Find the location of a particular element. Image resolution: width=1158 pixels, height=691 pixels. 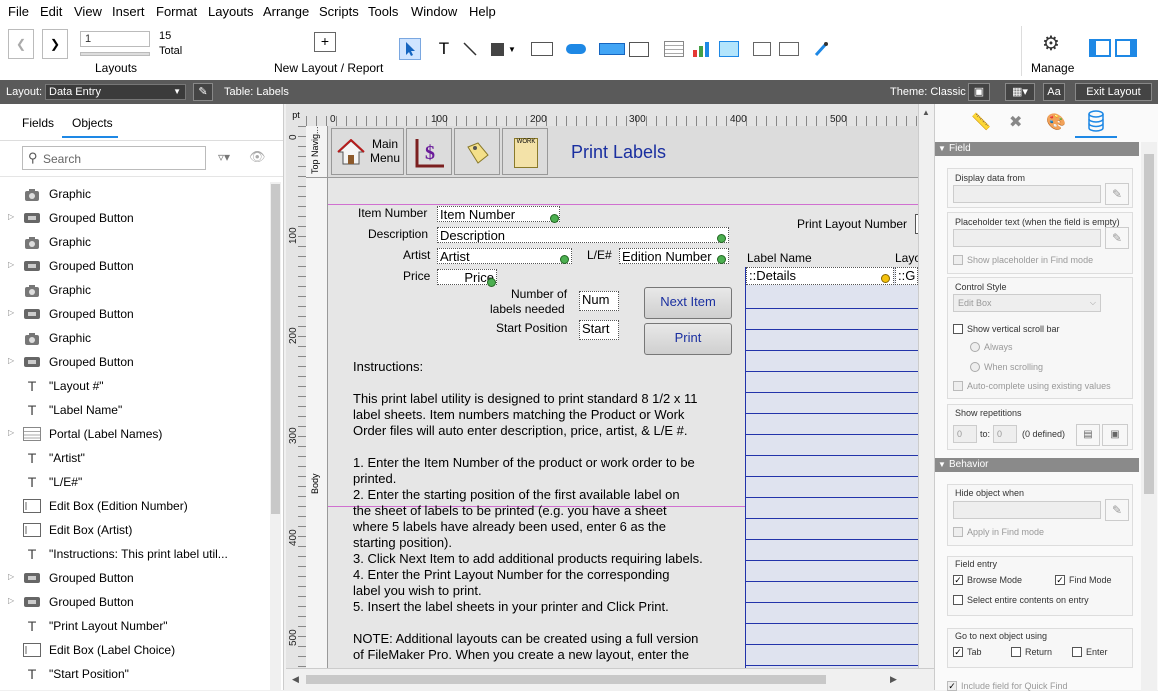

show-right-pane-icon is located at coordinates (1126, 48).